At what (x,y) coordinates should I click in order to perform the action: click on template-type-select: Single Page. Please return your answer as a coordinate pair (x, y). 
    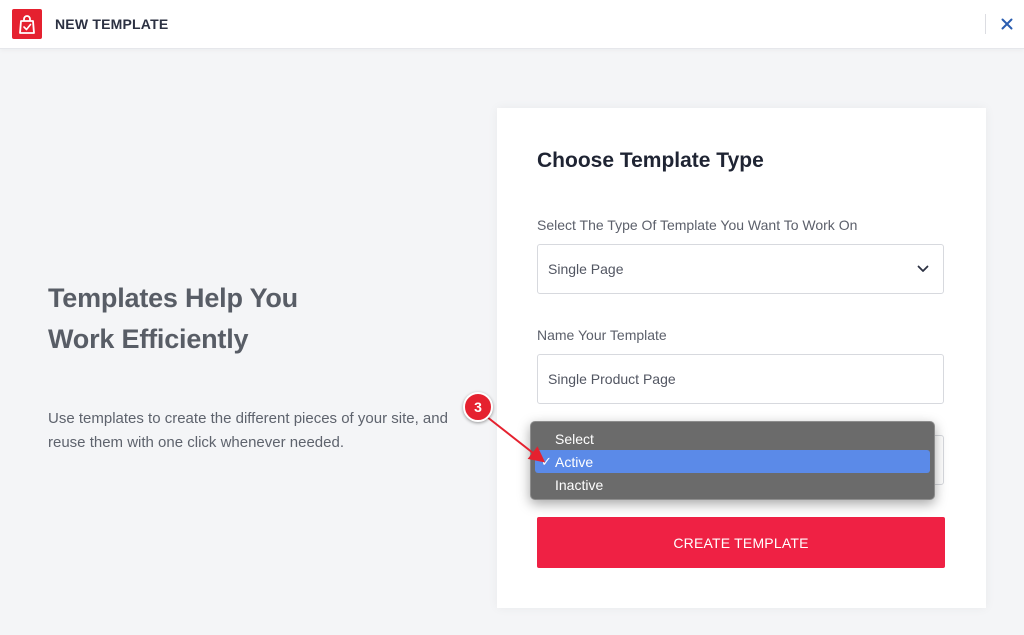
    Looking at the image, I should click on (740, 269).